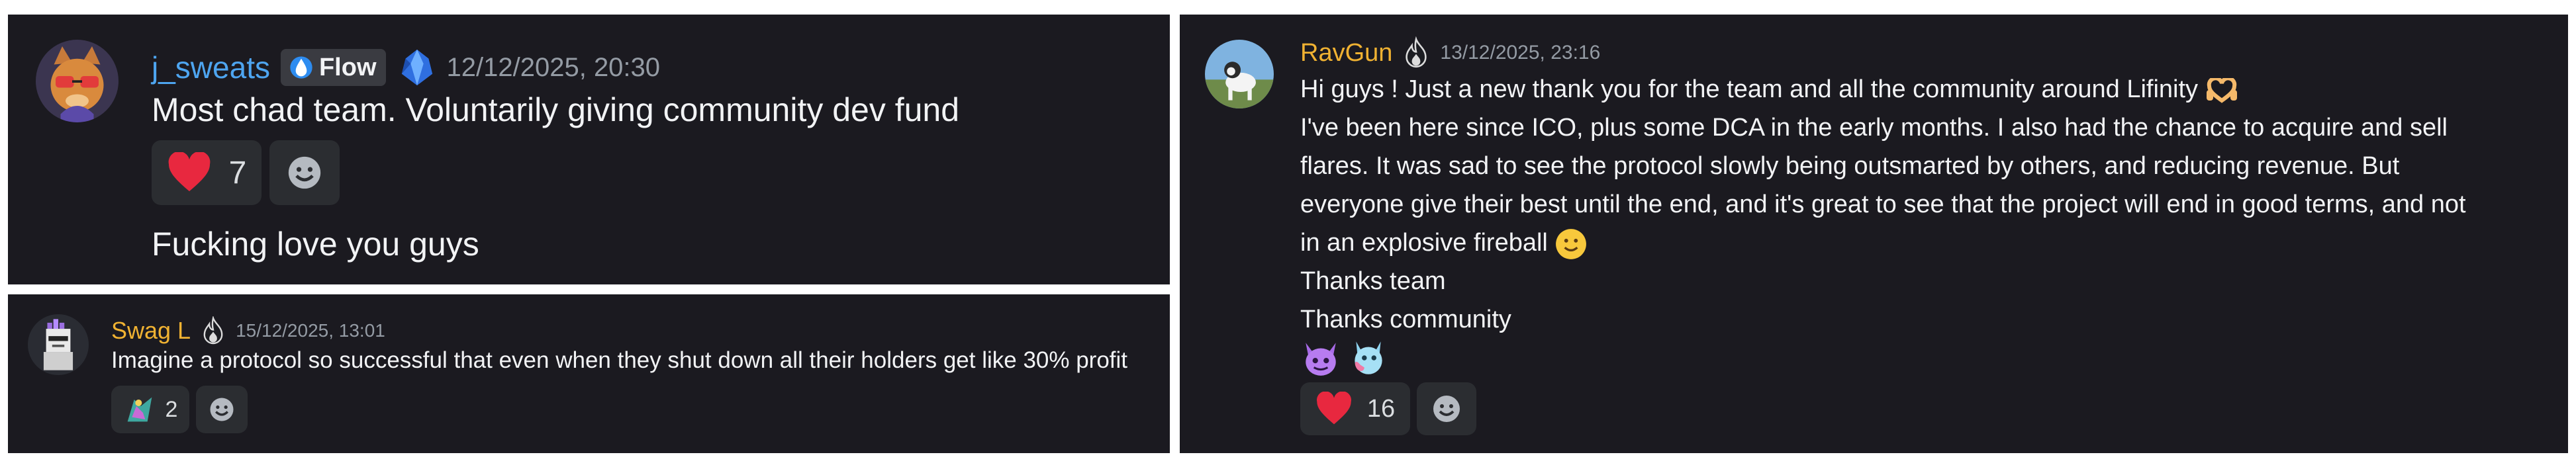 The image size is (2576, 469). Describe the element at coordinates (1922, 243) in the screenshot. I see `message-line: in an explosive fireball` at that location.